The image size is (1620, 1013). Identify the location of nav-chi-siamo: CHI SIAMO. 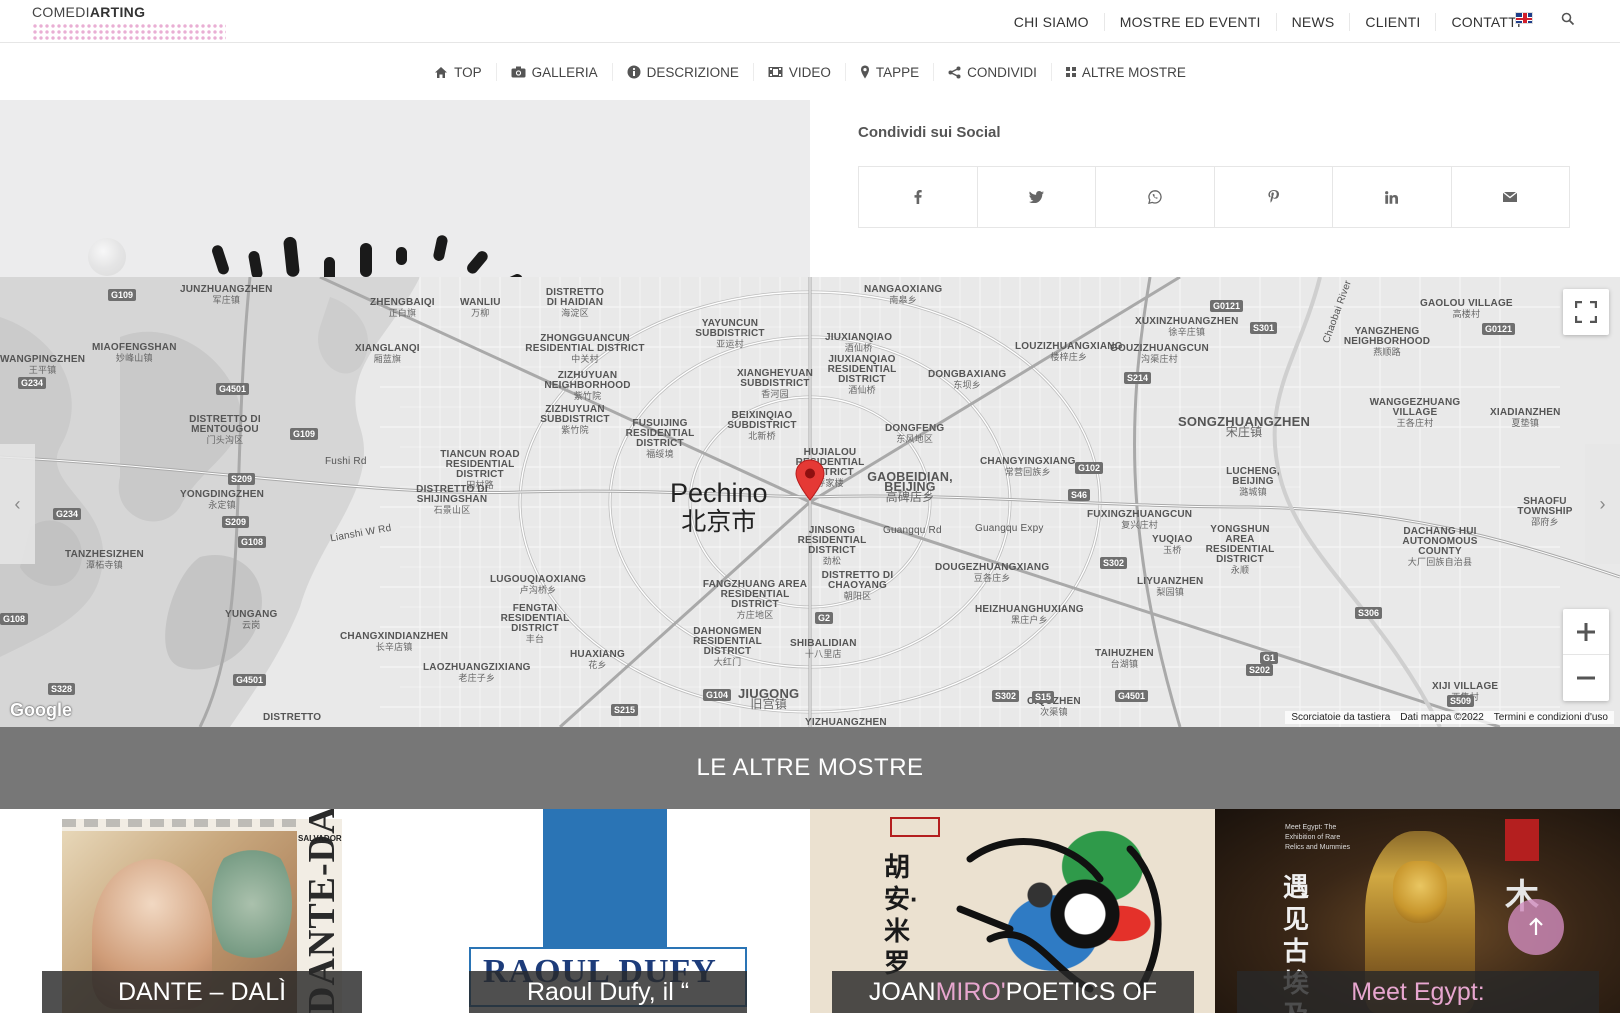
(1051, 22).